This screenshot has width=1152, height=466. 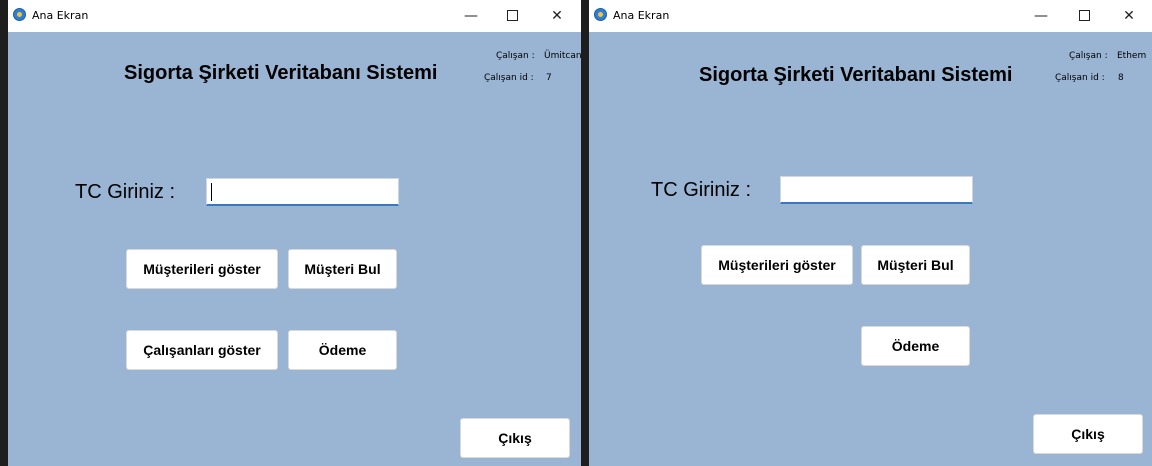 I want to click on employee-id: 8, so click(x=1121, y=78).